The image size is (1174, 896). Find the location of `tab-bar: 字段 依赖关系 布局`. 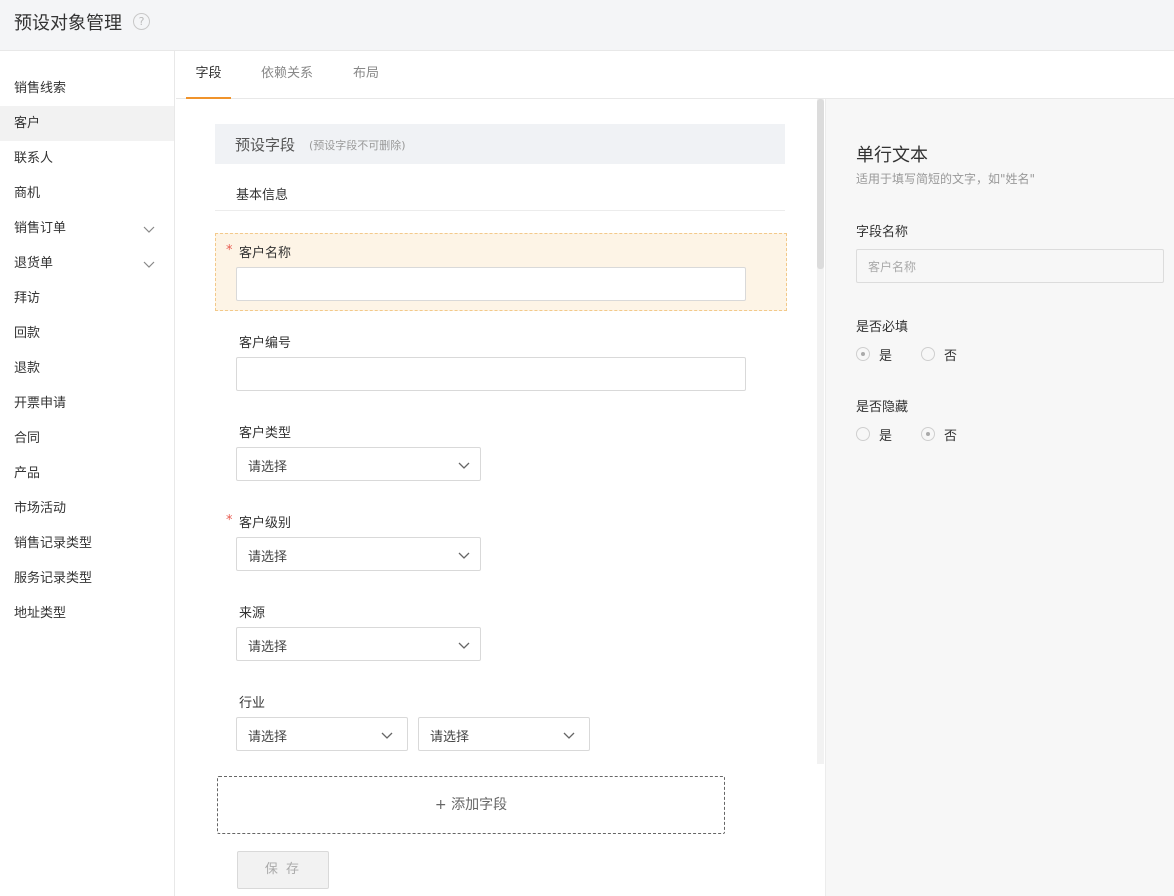

tab-bar: 字段 依赖关系 布局 is located at coordinates (675, 75).